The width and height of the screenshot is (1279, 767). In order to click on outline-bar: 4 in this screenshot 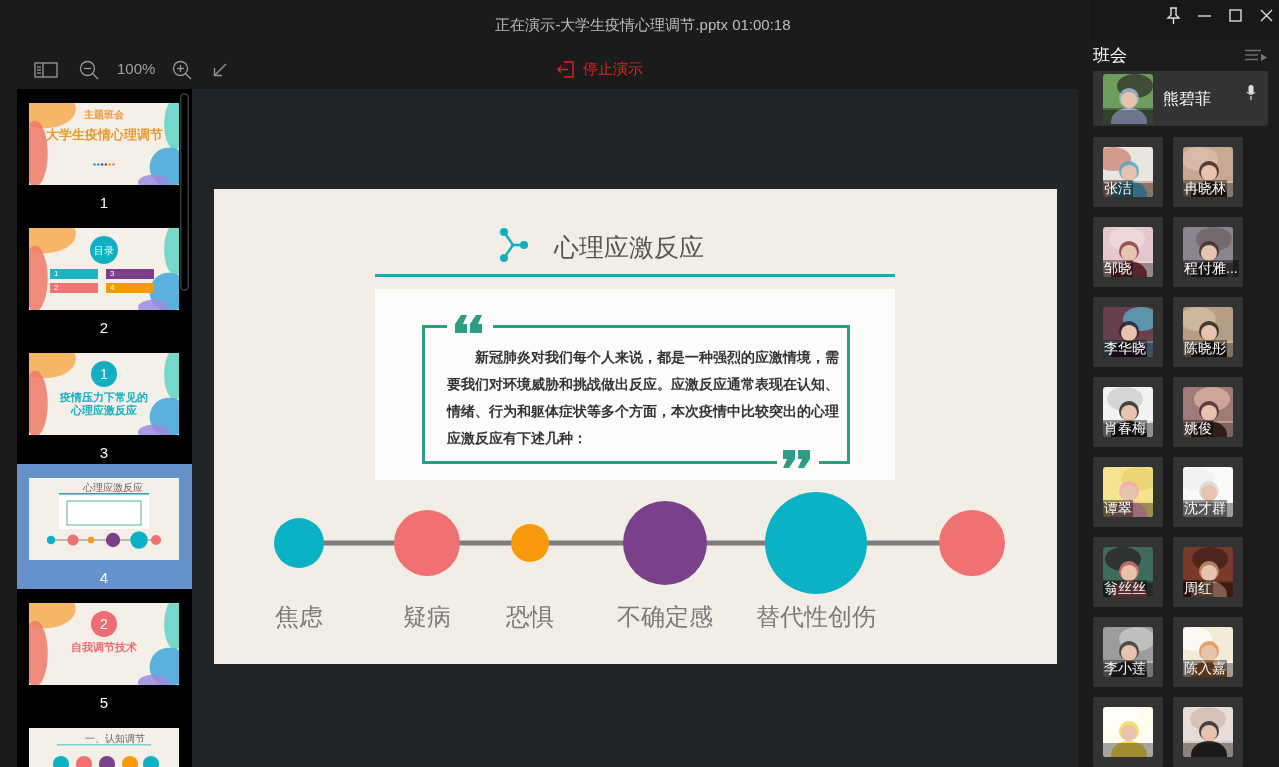, I will do `click(130, 288)`.